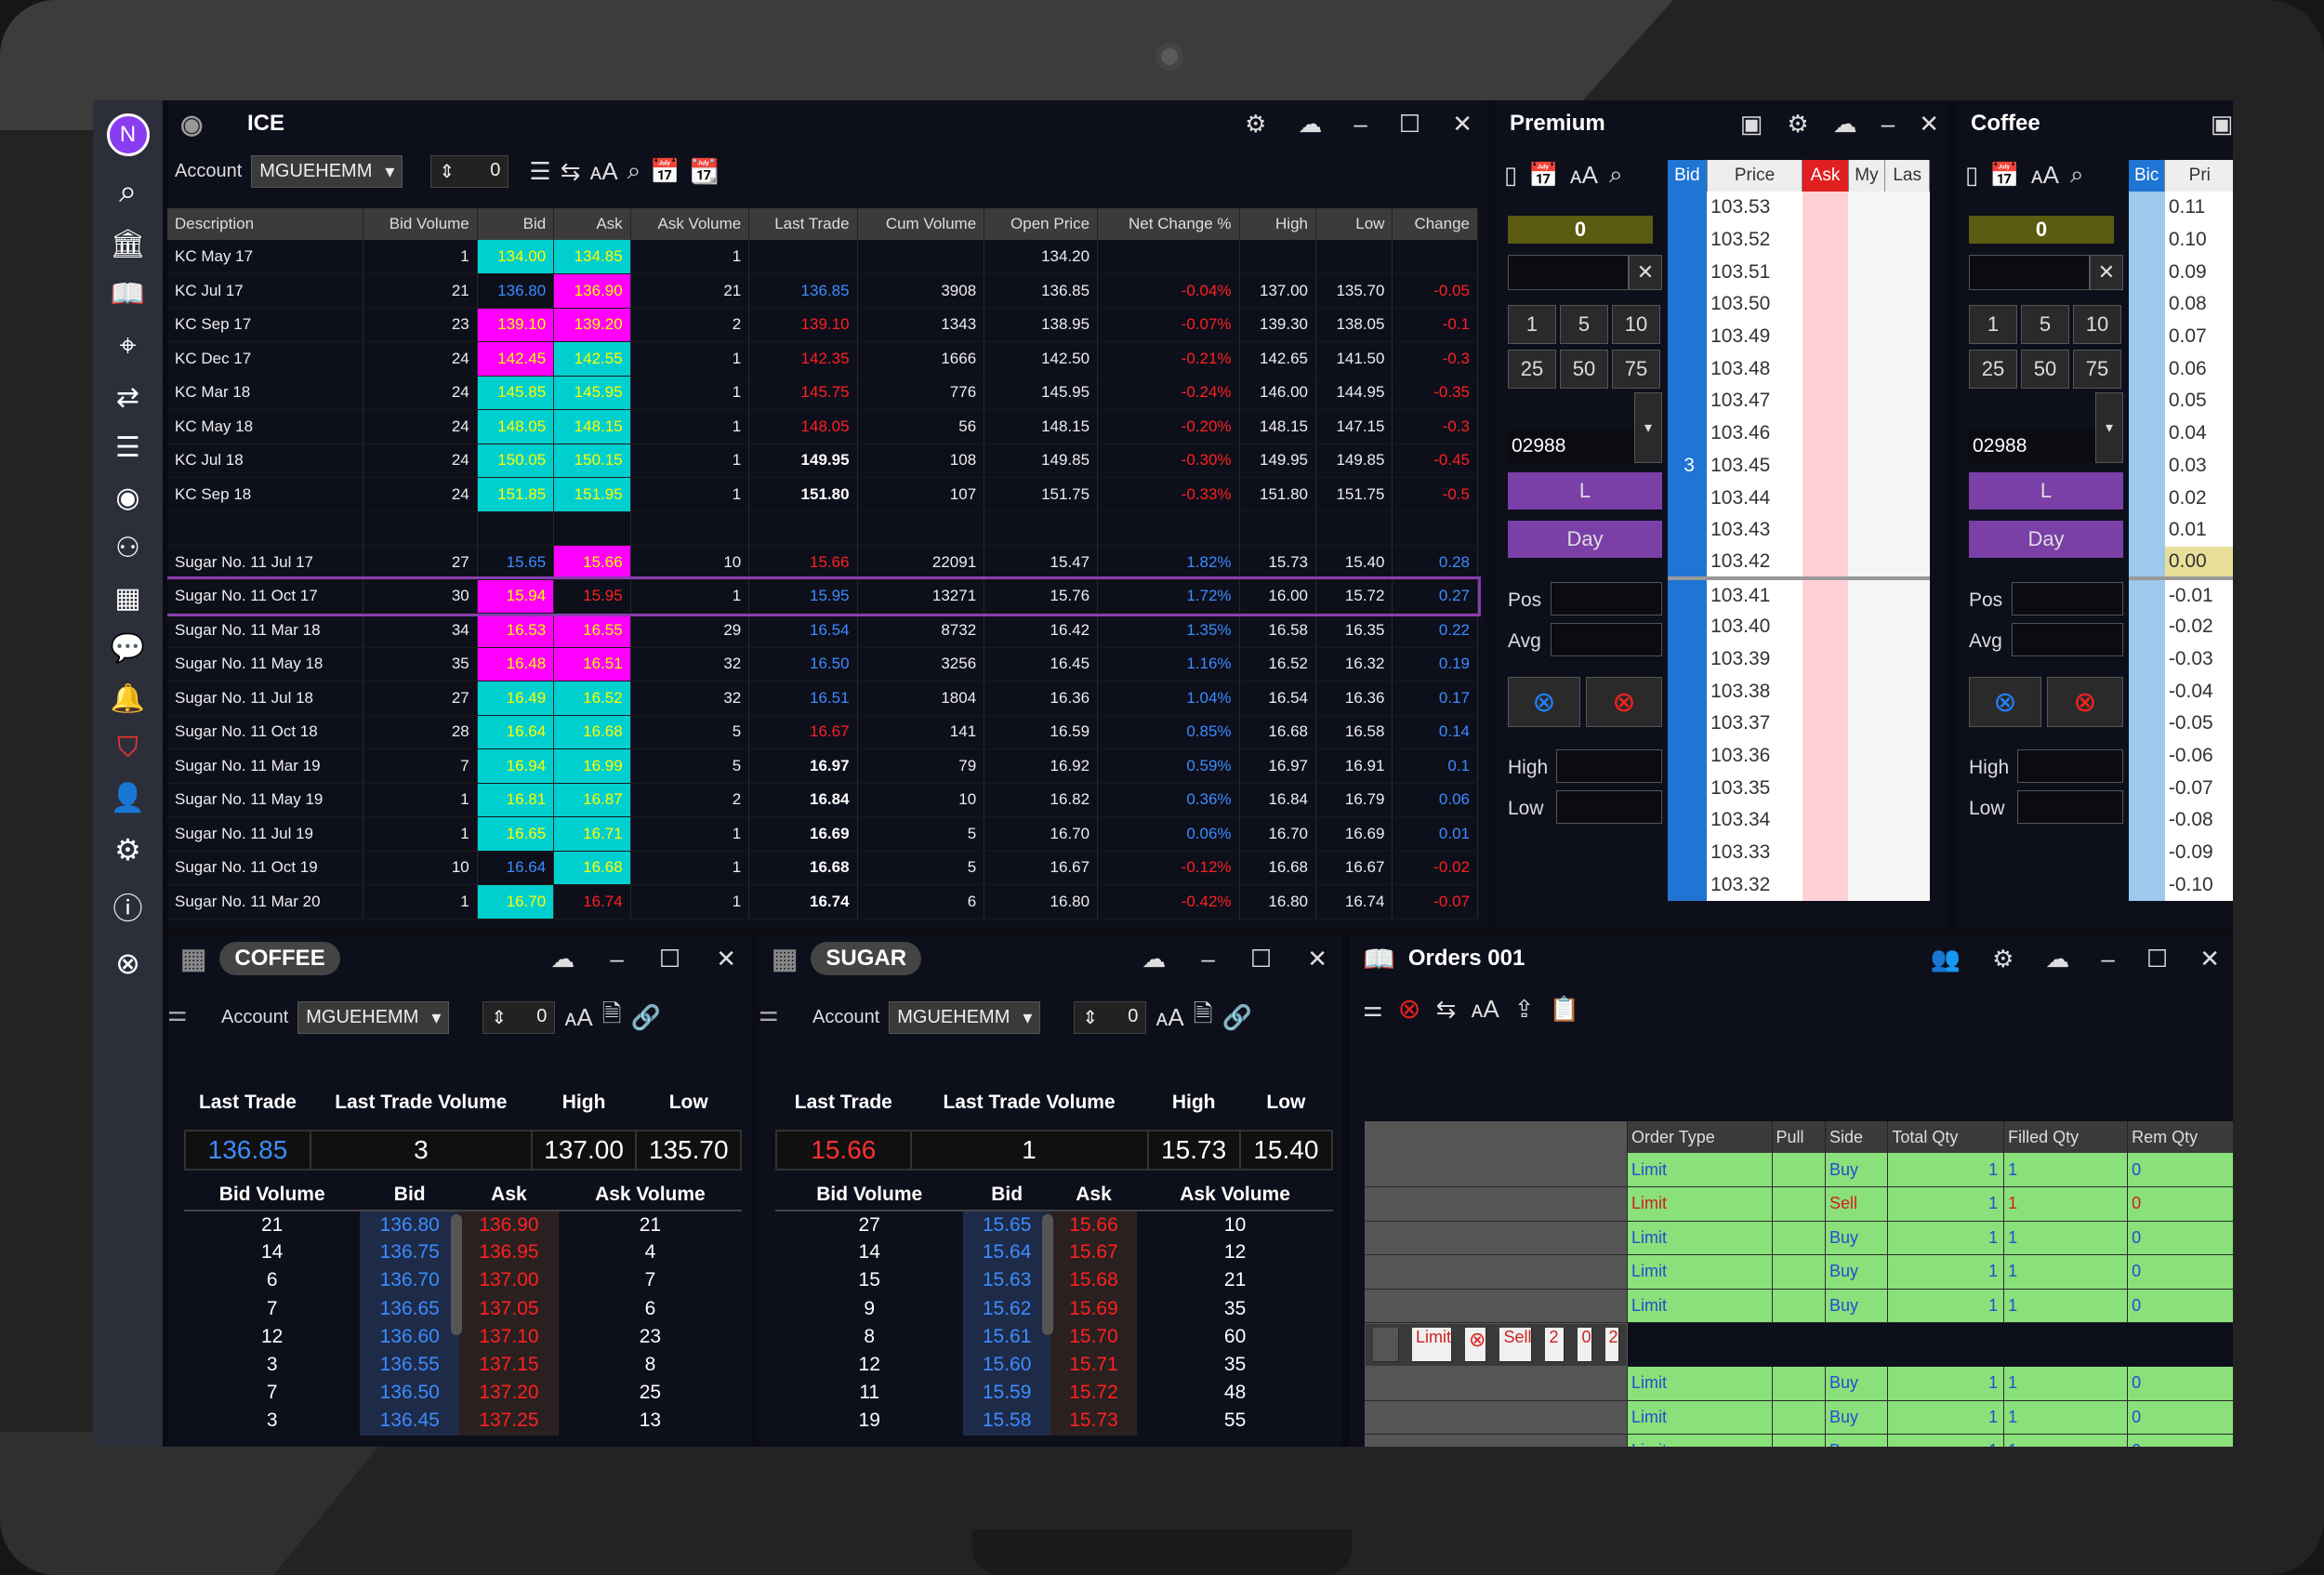  Describe the element at coordinates (1168, 359) in the screenshot. I see `cell-nc: -0.21%` at that location.